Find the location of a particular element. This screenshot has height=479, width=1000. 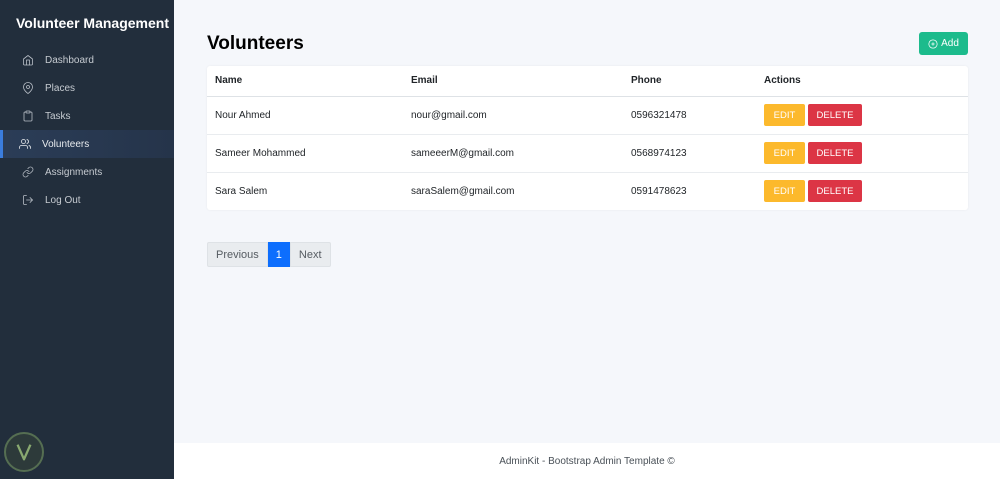

plus-circle-icon is located at coordinates (933, 43).